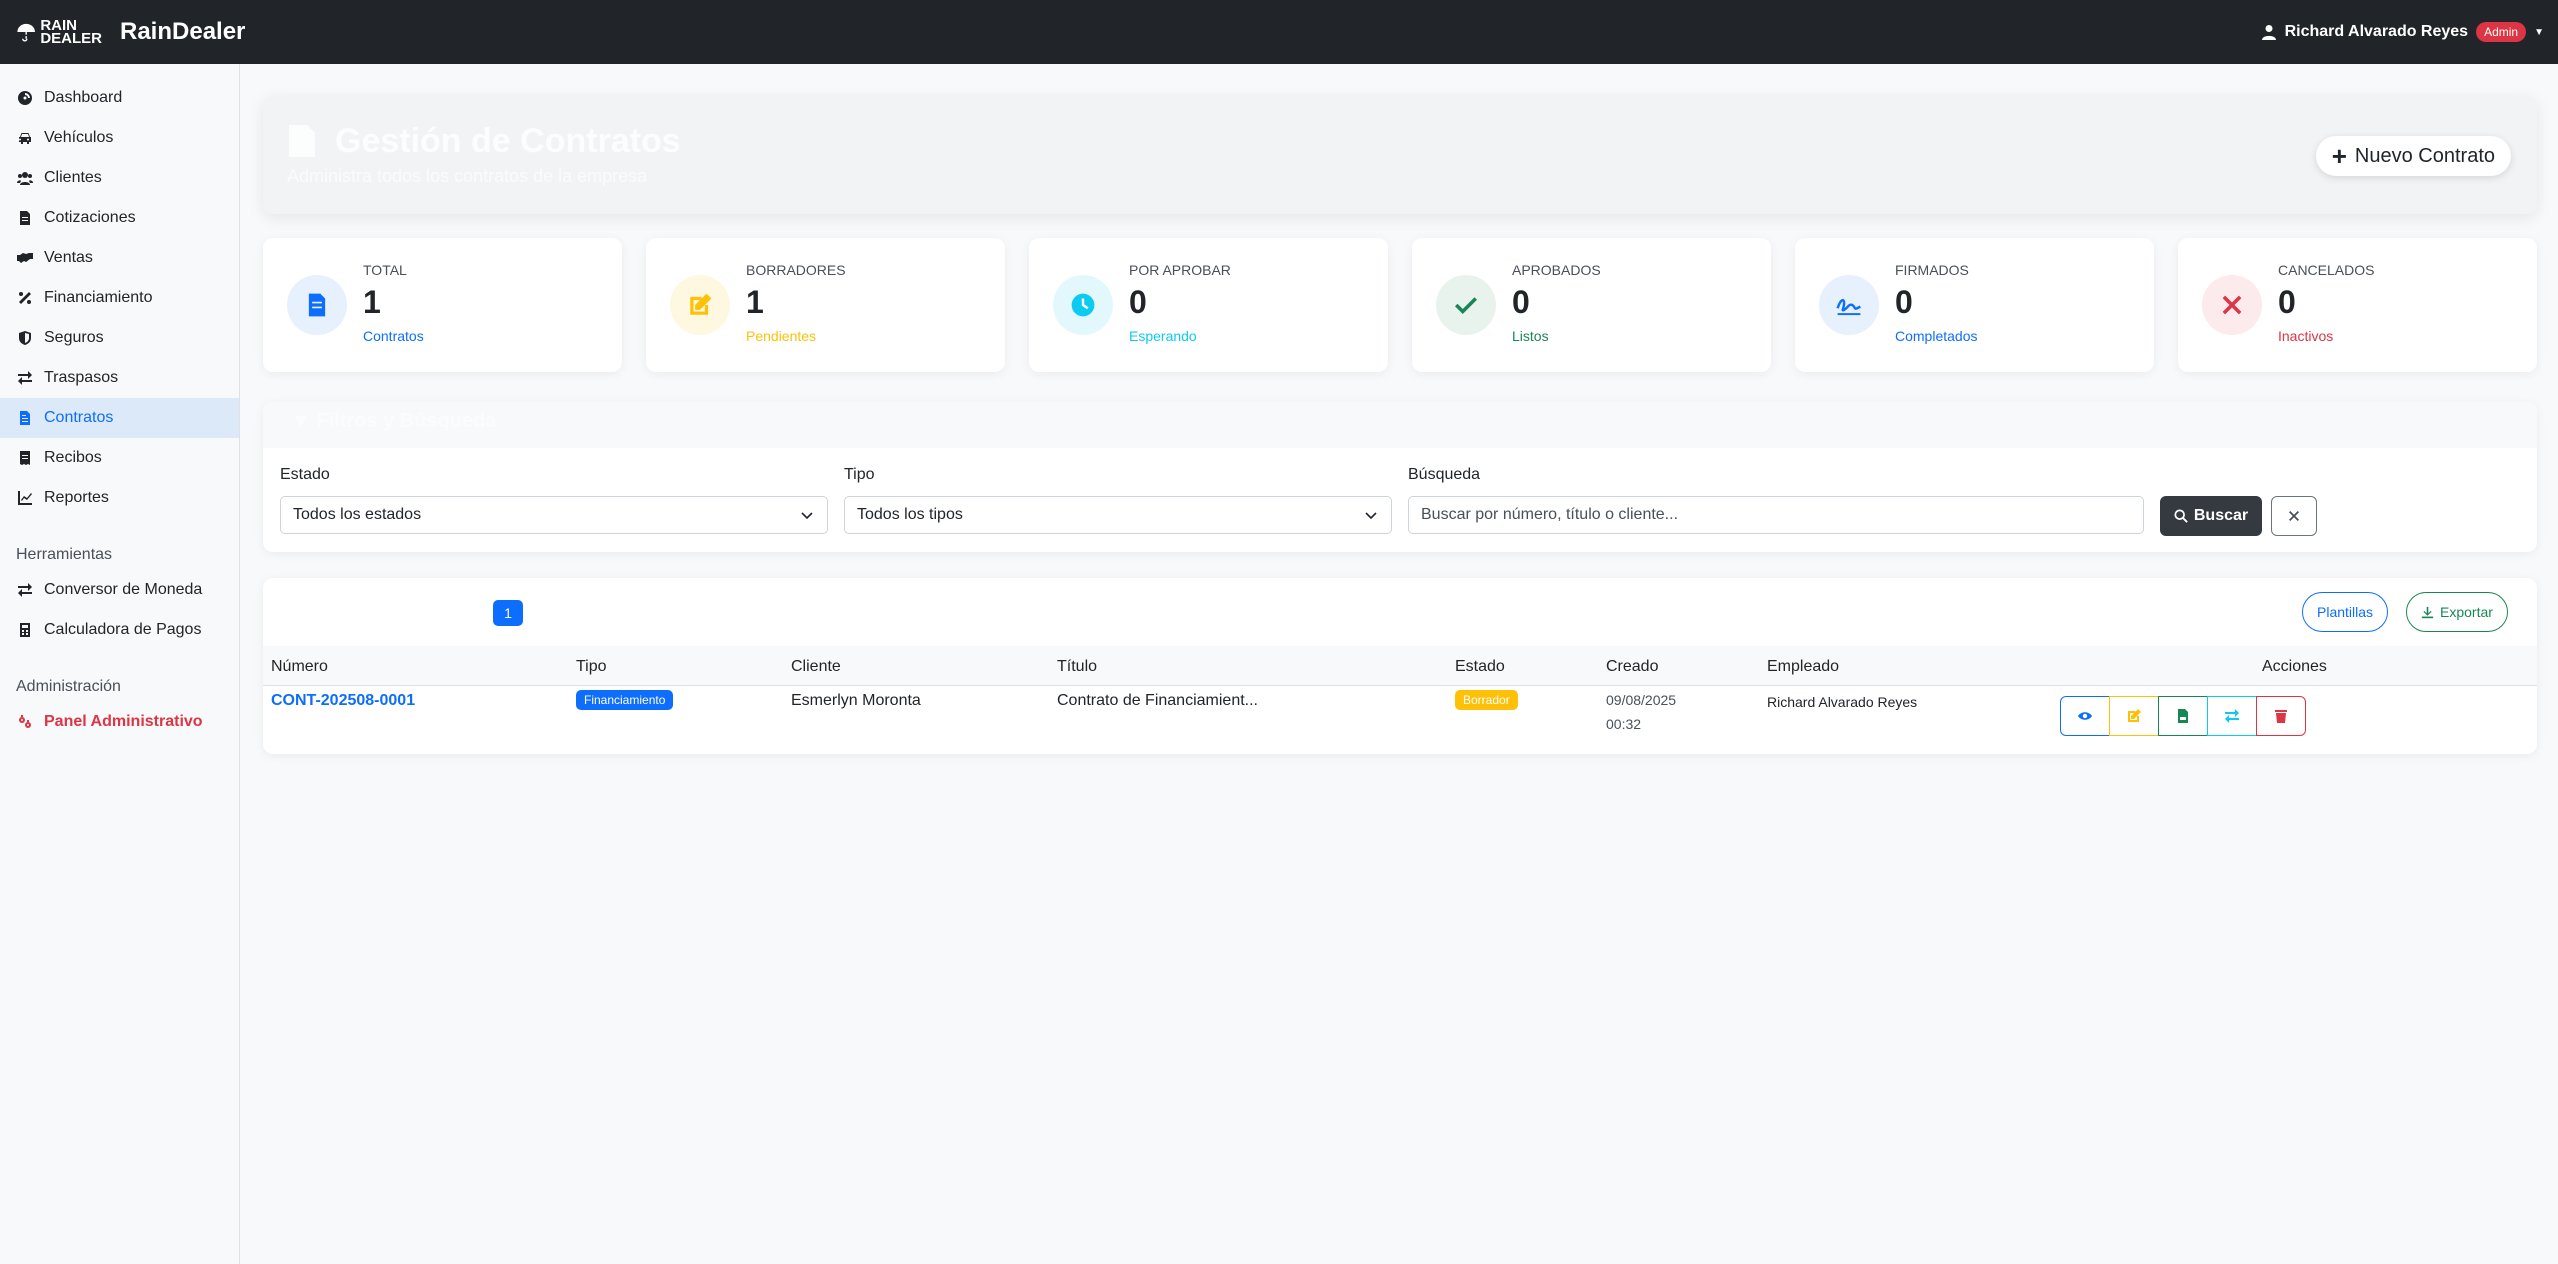 This screenshot has width=2558, height=1264. Describe the element at coordinates (25, 590) in the screenshot. I see `exchange-icon` at that location.